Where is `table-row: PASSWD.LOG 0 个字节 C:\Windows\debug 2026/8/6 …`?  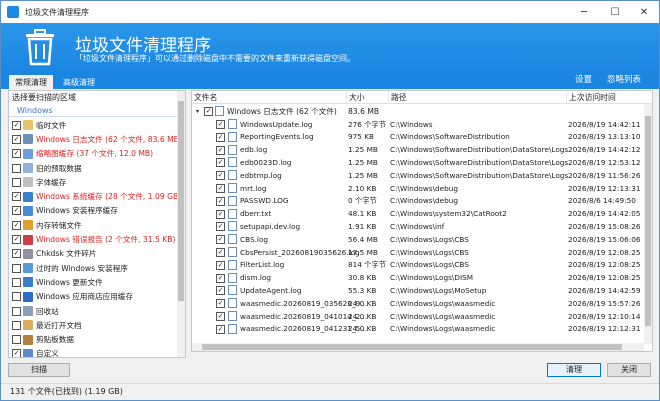 table-row: PASSWD.LOG 0 个字节 C:\Windows\debug 2026/8/6 … is located at coordinates (418, 201).